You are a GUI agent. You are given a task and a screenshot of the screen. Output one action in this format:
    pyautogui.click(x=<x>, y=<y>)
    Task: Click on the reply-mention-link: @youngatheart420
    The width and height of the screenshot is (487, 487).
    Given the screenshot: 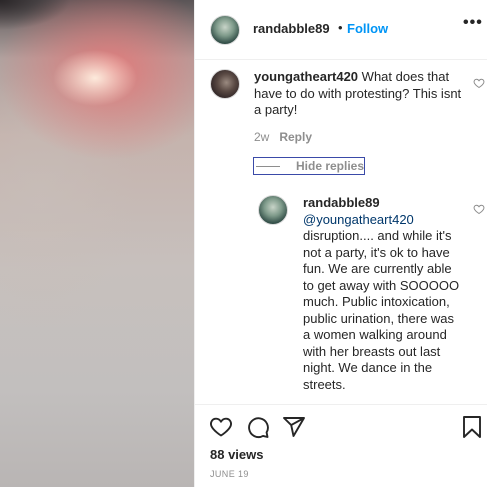 What is the action you would take?
    pyautogui.click(x=358, y=219)
    